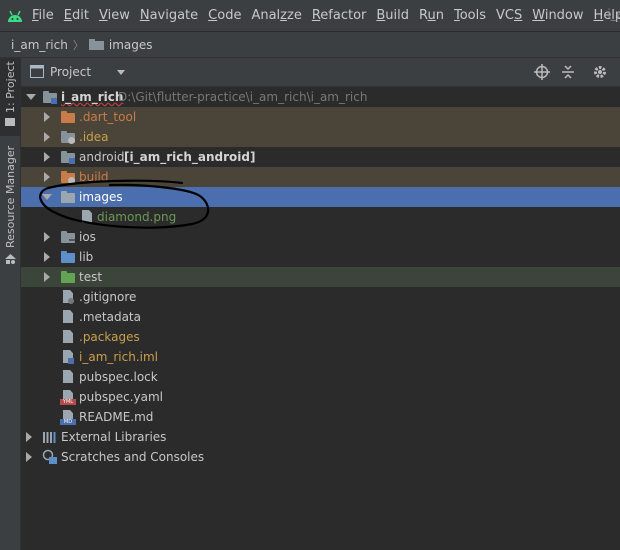  What do you see at coordinates (15, 16) in the screenshot?
I see `android-studio-logo-icon` at bounding box center [15, 16].